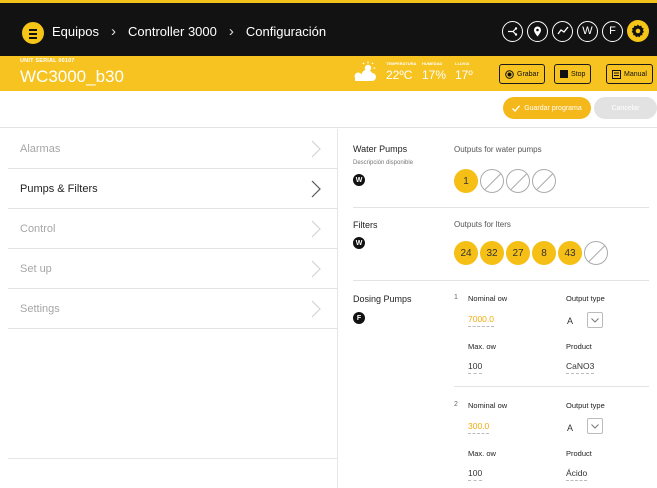 The image size is (657, 488). Describe the element at coordinates (481, 320) in the screenshot. I see `nominal-flow-input: 7000.0` at that location.